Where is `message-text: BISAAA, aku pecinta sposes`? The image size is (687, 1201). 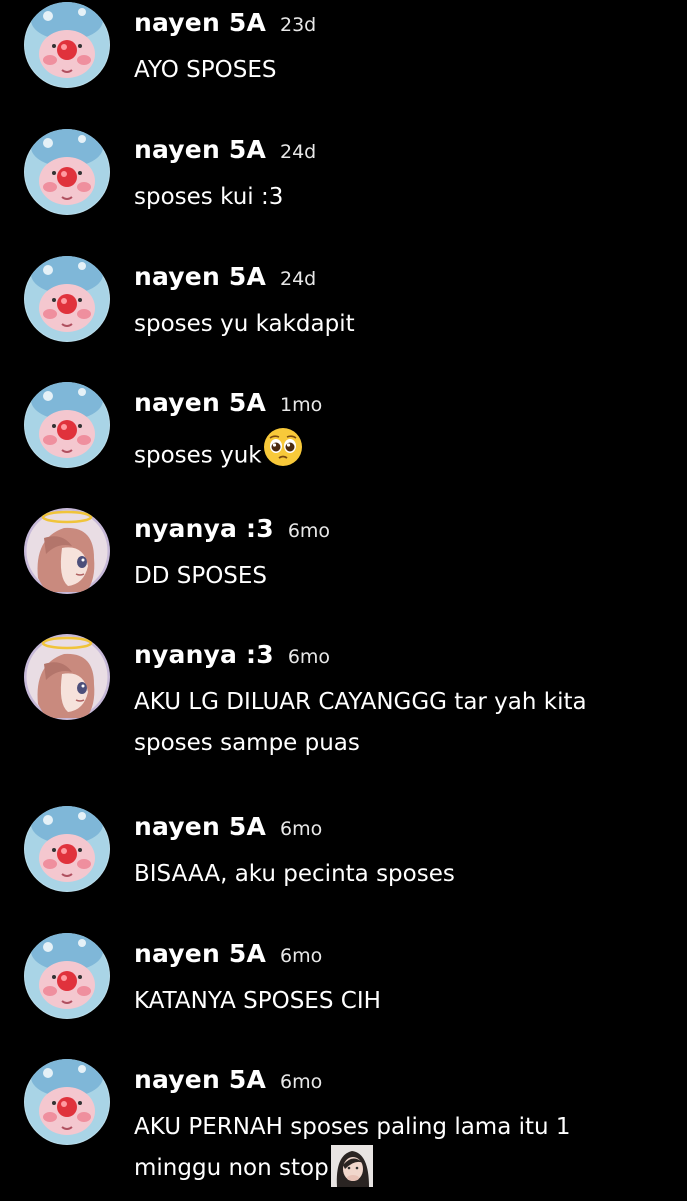 message-text: BISAAA, aku pecinta sposes is located at coordinates (294, 874).